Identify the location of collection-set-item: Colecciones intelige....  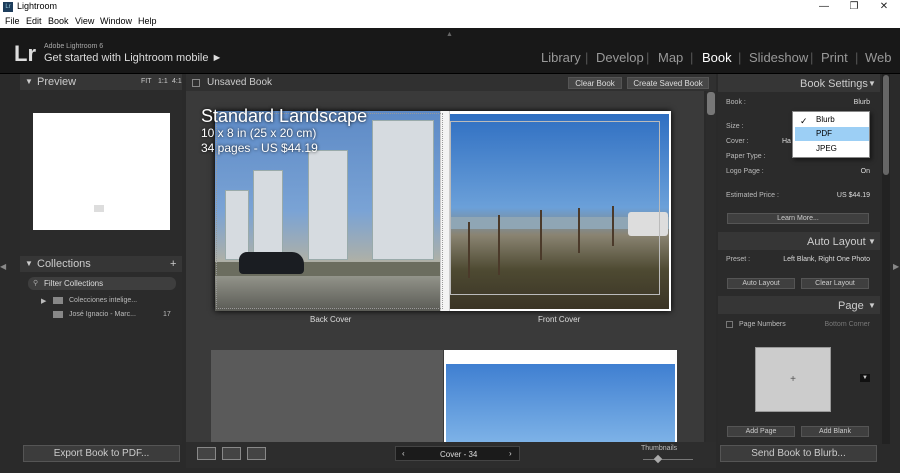
(103, 300).